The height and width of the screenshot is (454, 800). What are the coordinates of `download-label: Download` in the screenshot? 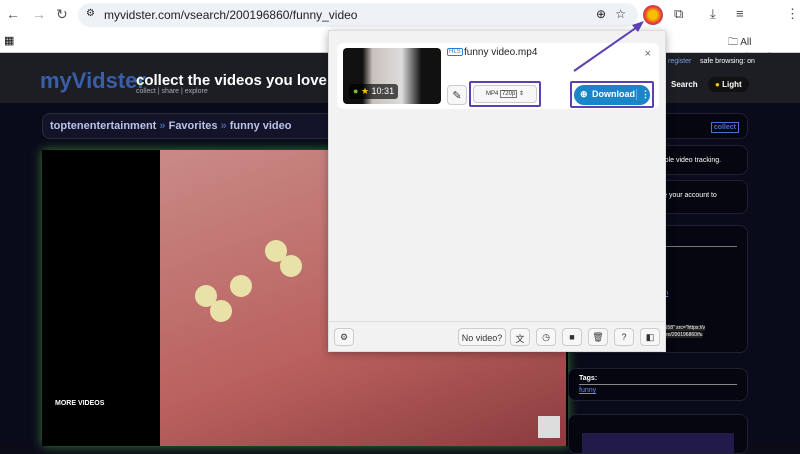 It's located at (613, 94).